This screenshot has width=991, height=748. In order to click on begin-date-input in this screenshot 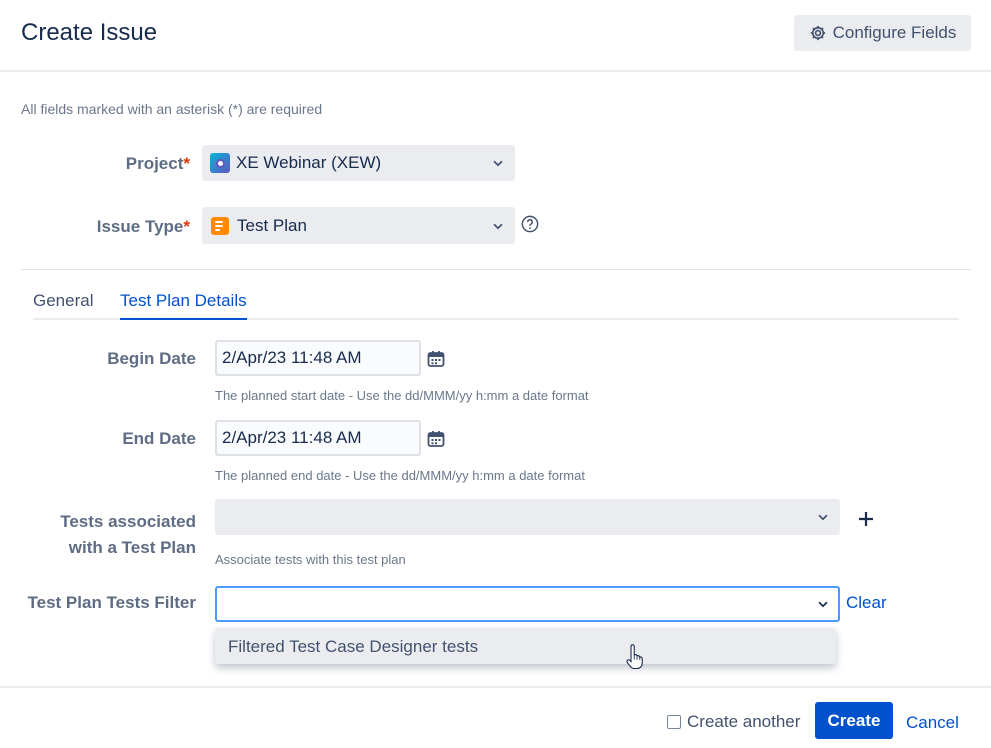, I will do `click(318, 358)`.